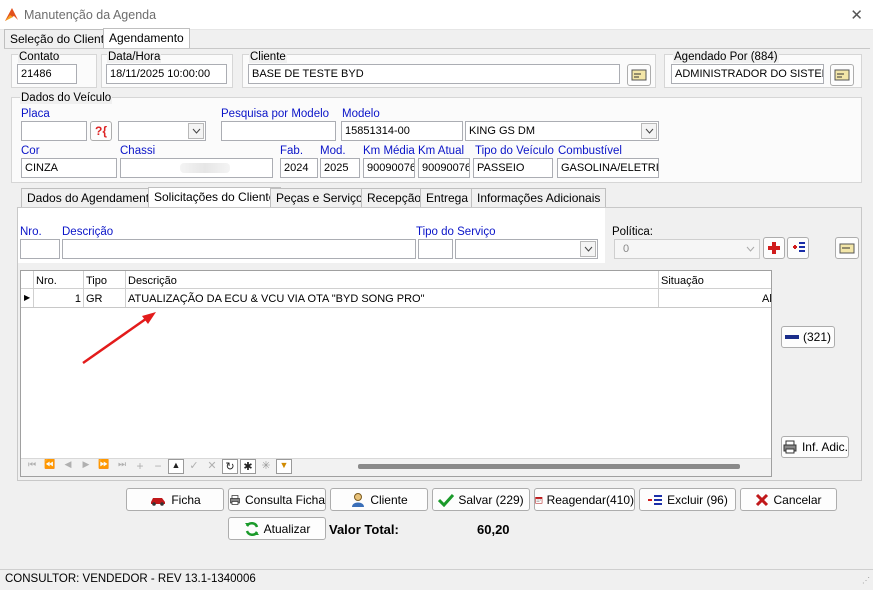  I want to click on consulta-ficha-label: Consulta Ficha, so click(284, 499).